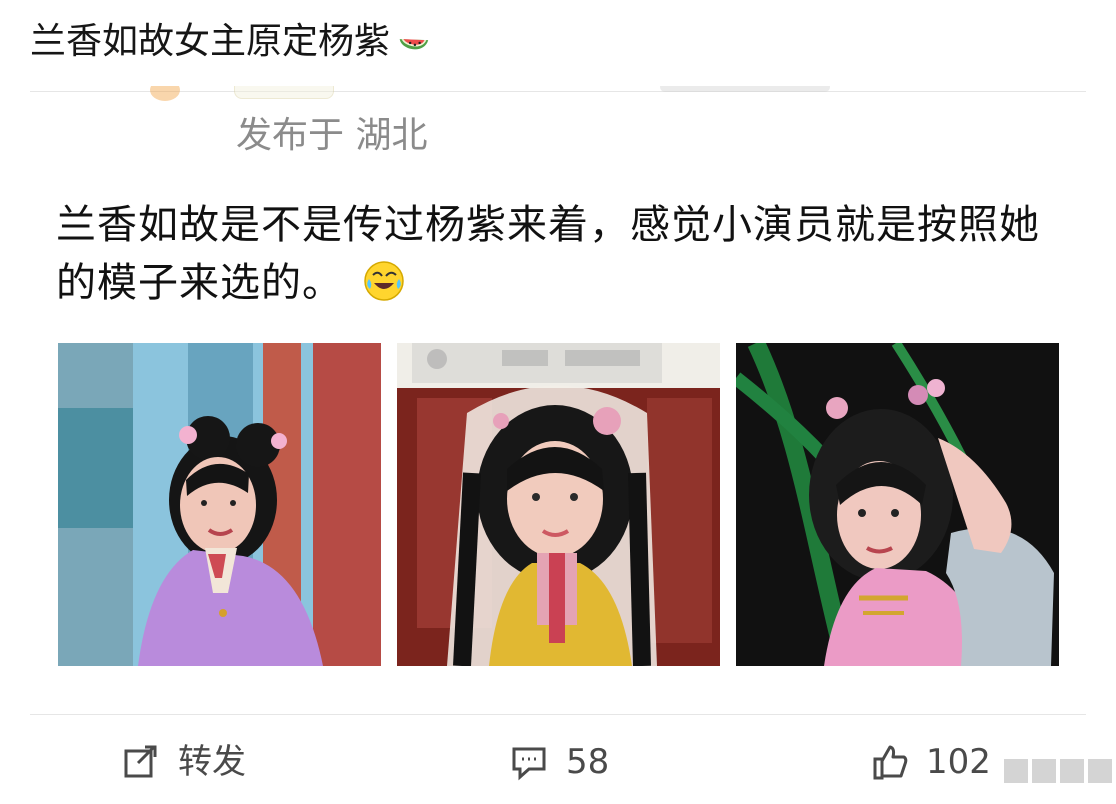  I want to click on post-actions: 转发 58 102, so click(558, 764).